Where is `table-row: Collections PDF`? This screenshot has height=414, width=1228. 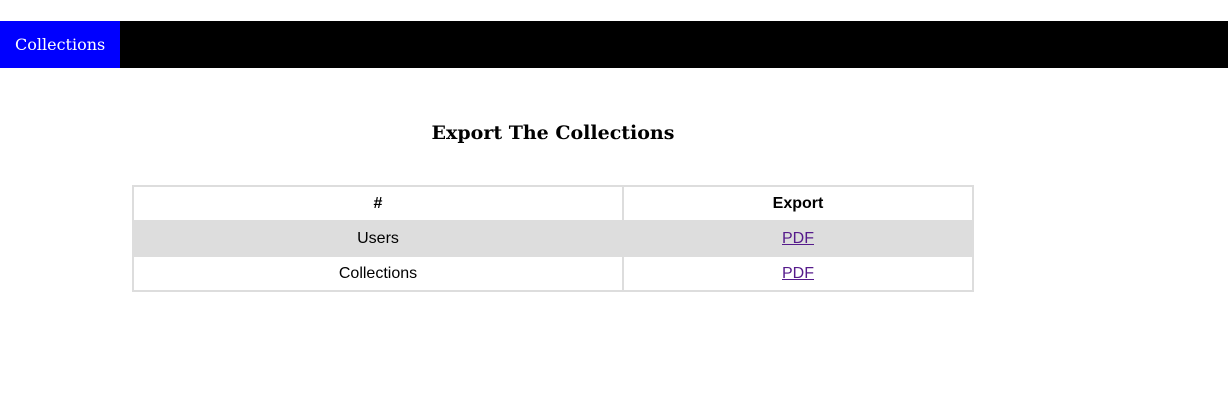 table-row: Collections PDF is located at coordinates (553, 273).